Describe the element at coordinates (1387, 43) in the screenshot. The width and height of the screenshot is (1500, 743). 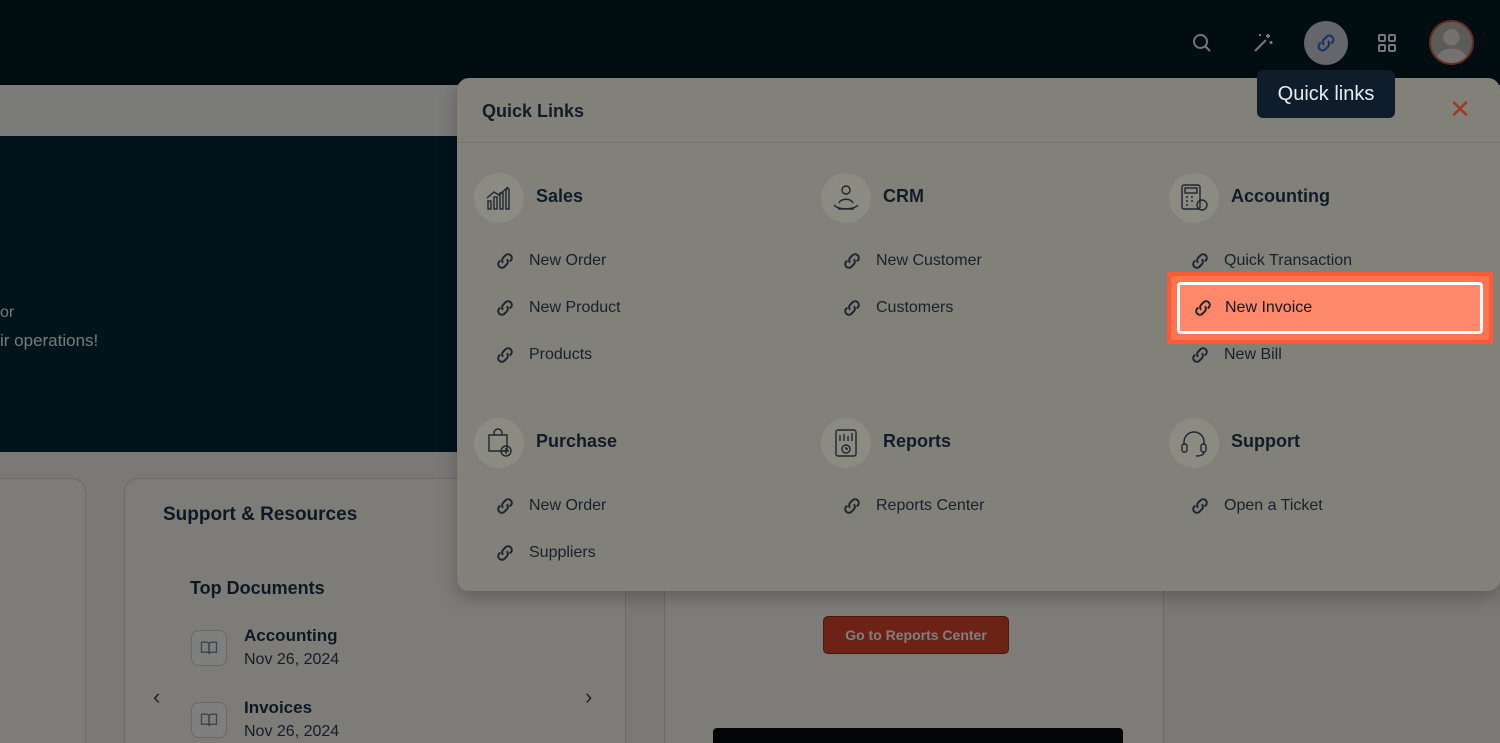
I see `grid-icon` at that location.